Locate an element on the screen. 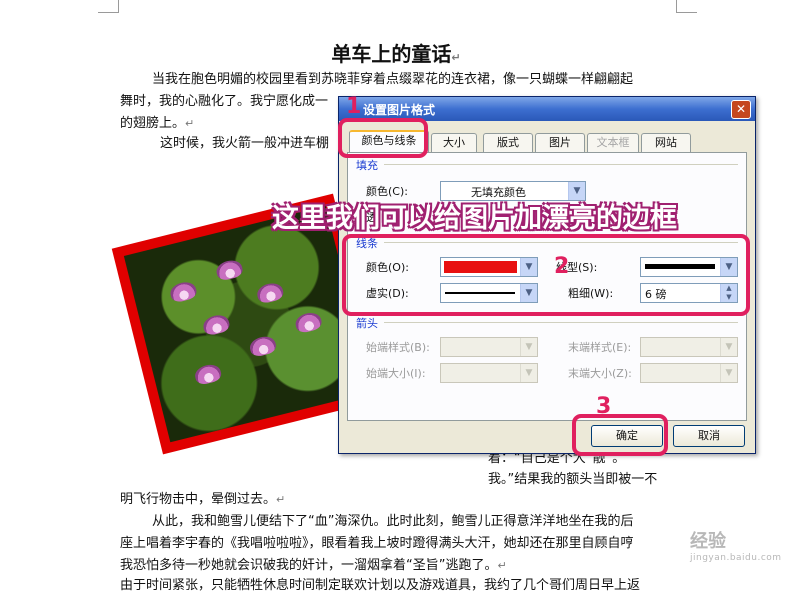 The height and width of the screenshot is (594, 792). step-number: 2 is located at coordinates (562, 266).